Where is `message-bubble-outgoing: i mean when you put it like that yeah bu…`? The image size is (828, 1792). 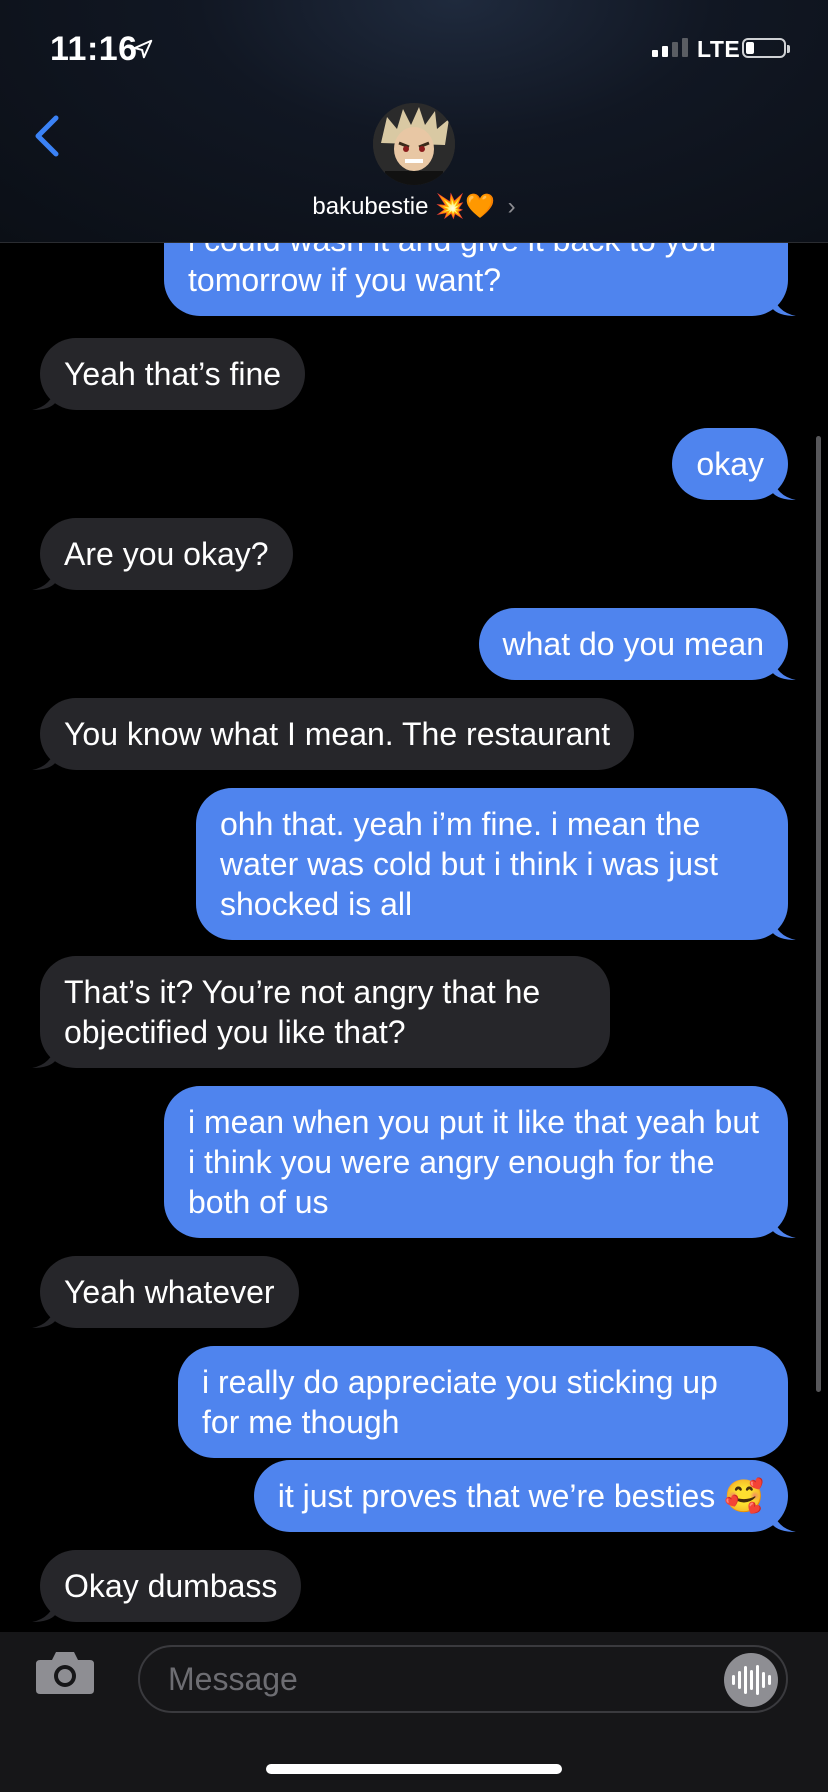
message-bubble-outgoing: i mean when you put it like that yeah bu… is located at coordinates (480, 1162).